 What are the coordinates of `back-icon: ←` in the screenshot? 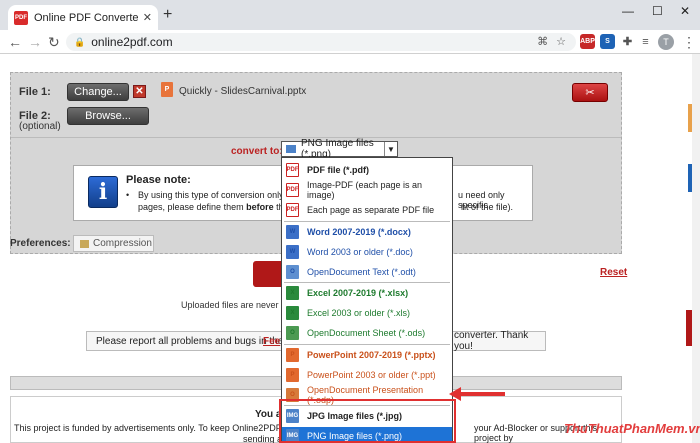 It's located at (15, 42).